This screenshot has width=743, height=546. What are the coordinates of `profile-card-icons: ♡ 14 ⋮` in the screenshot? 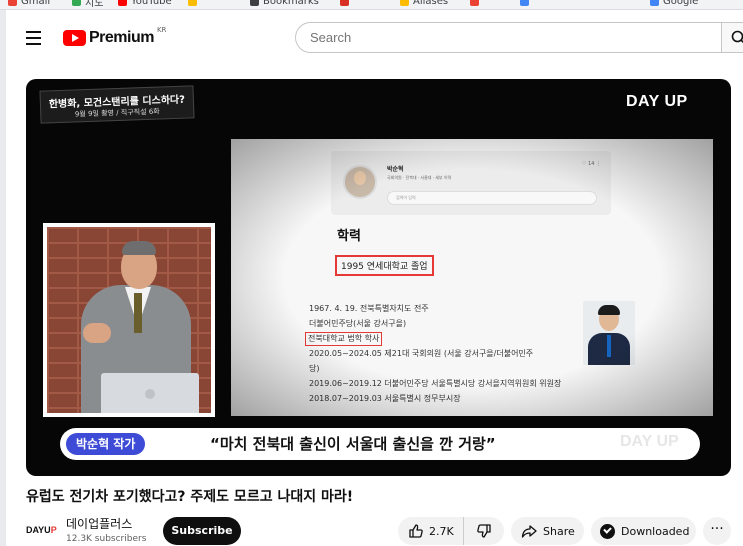 It's located at (591, 164).